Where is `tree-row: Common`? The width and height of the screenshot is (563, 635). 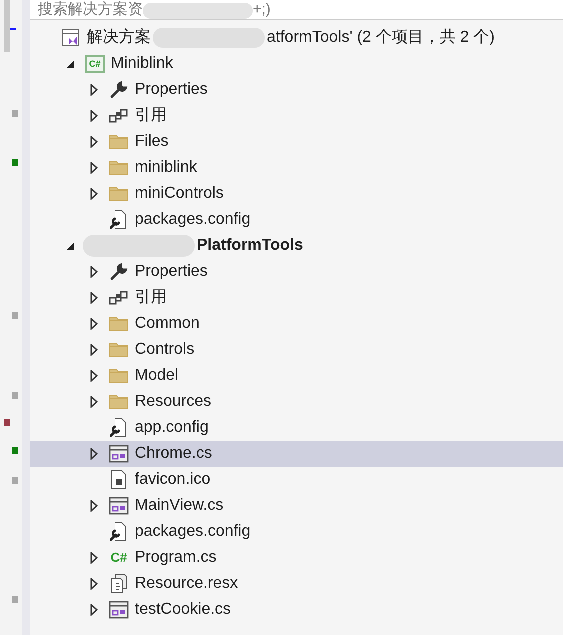
tree-row: Common is located at coordinates (296, 324).